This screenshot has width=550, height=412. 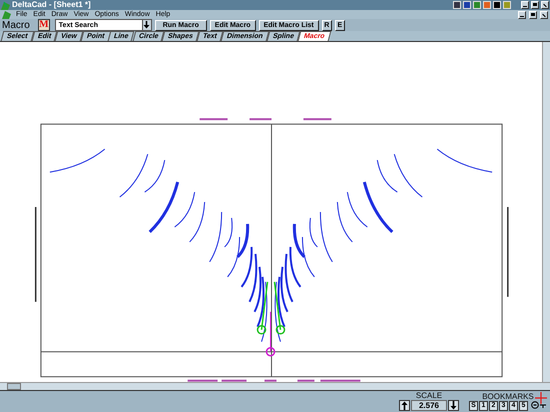 I want to click on macro-icon: M, so click(x=44, y=25).